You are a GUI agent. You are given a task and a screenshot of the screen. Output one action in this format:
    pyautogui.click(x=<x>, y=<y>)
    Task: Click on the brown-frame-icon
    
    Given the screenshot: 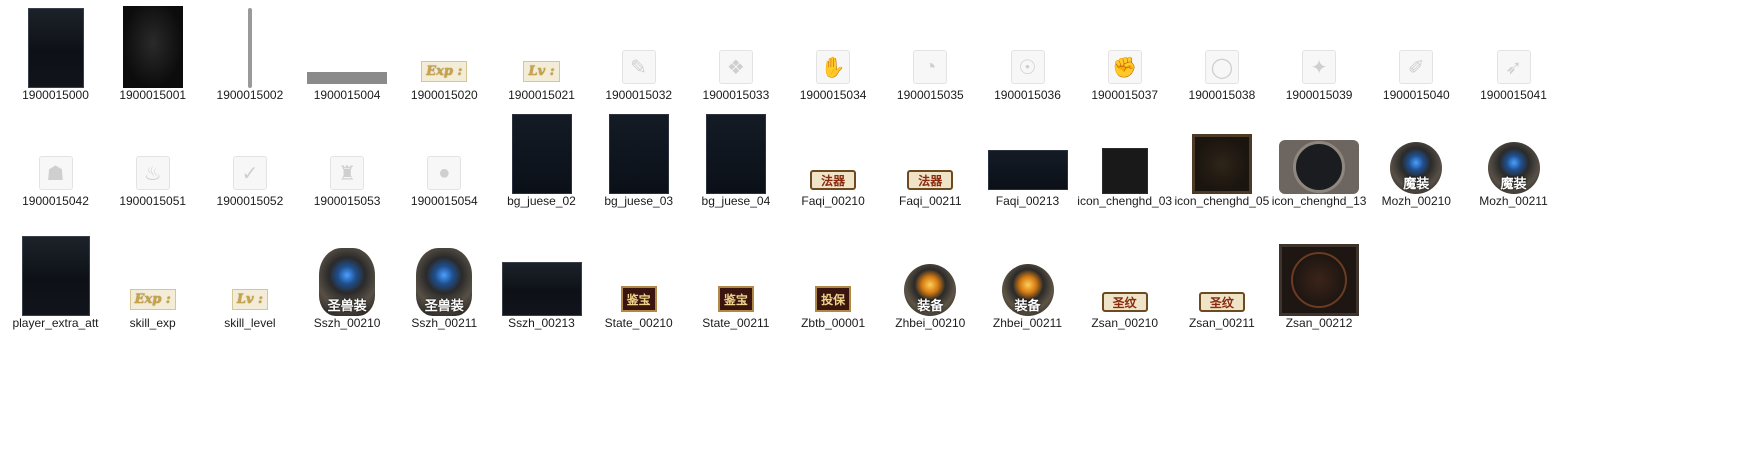 What is the action you would take?
    pyautogui.click(x=1221, y=164)
    